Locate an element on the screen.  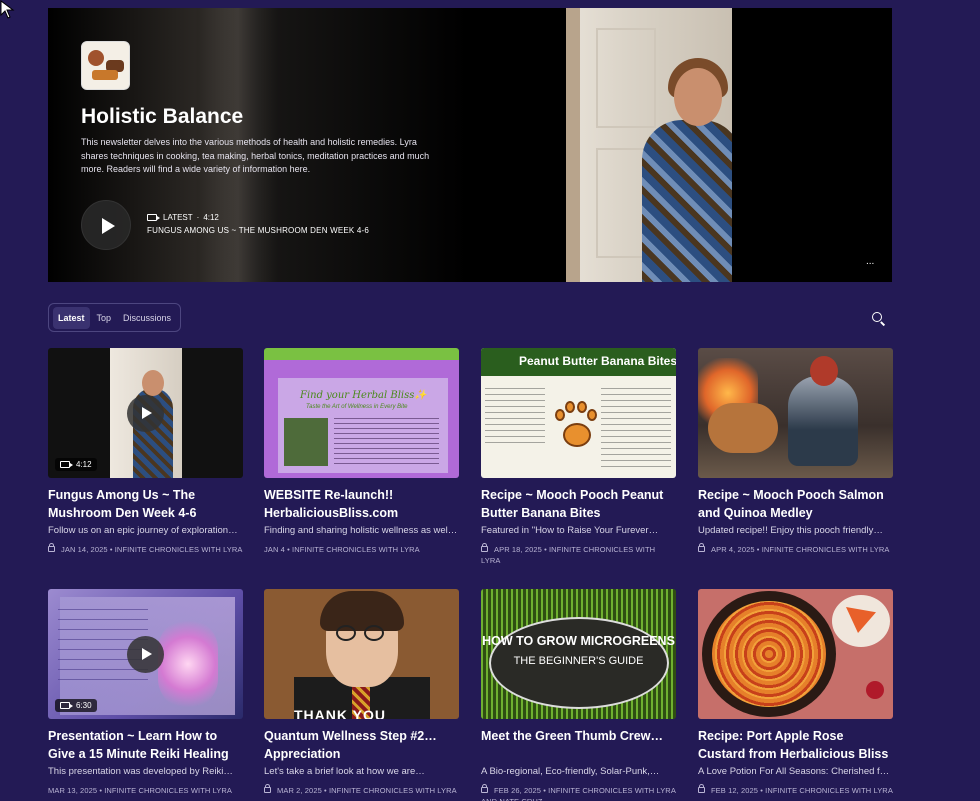
post-thumbnail: 4:12 is located at coordinates (145, 413).